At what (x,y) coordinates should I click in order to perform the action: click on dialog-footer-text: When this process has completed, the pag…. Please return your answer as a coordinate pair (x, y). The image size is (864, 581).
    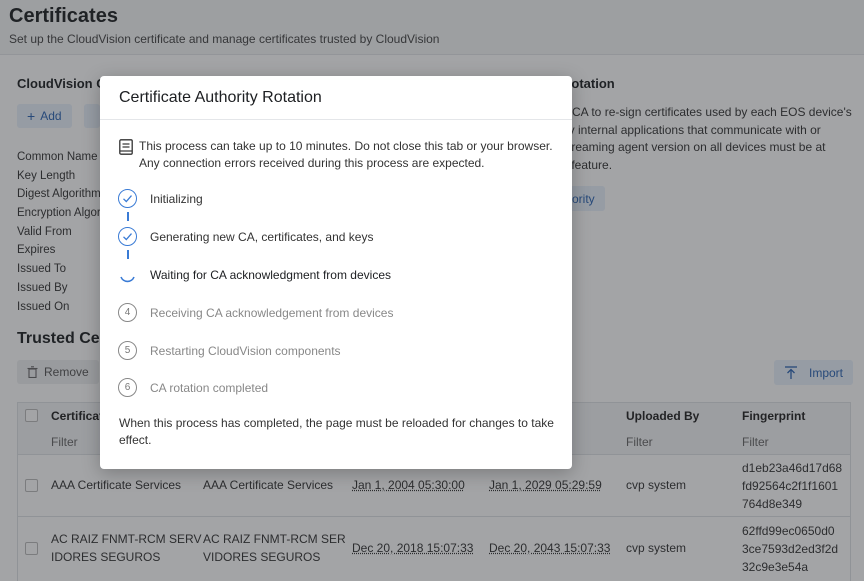
    Looking at the image, I should click on (339, 432).